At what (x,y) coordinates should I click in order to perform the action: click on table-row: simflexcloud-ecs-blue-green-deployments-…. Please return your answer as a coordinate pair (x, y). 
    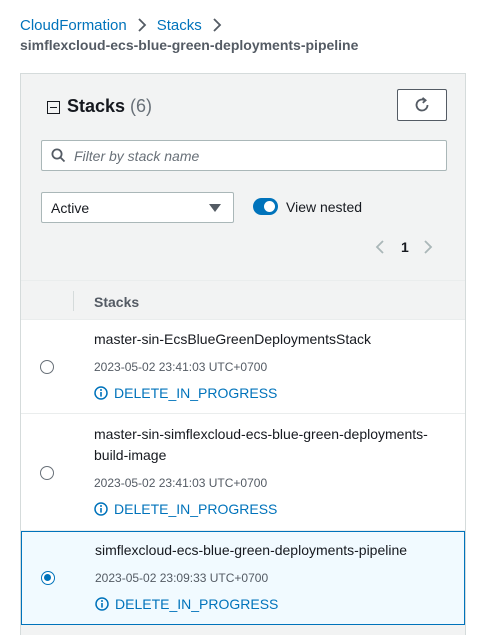
    Looking at the image, I should click on (243, 578).